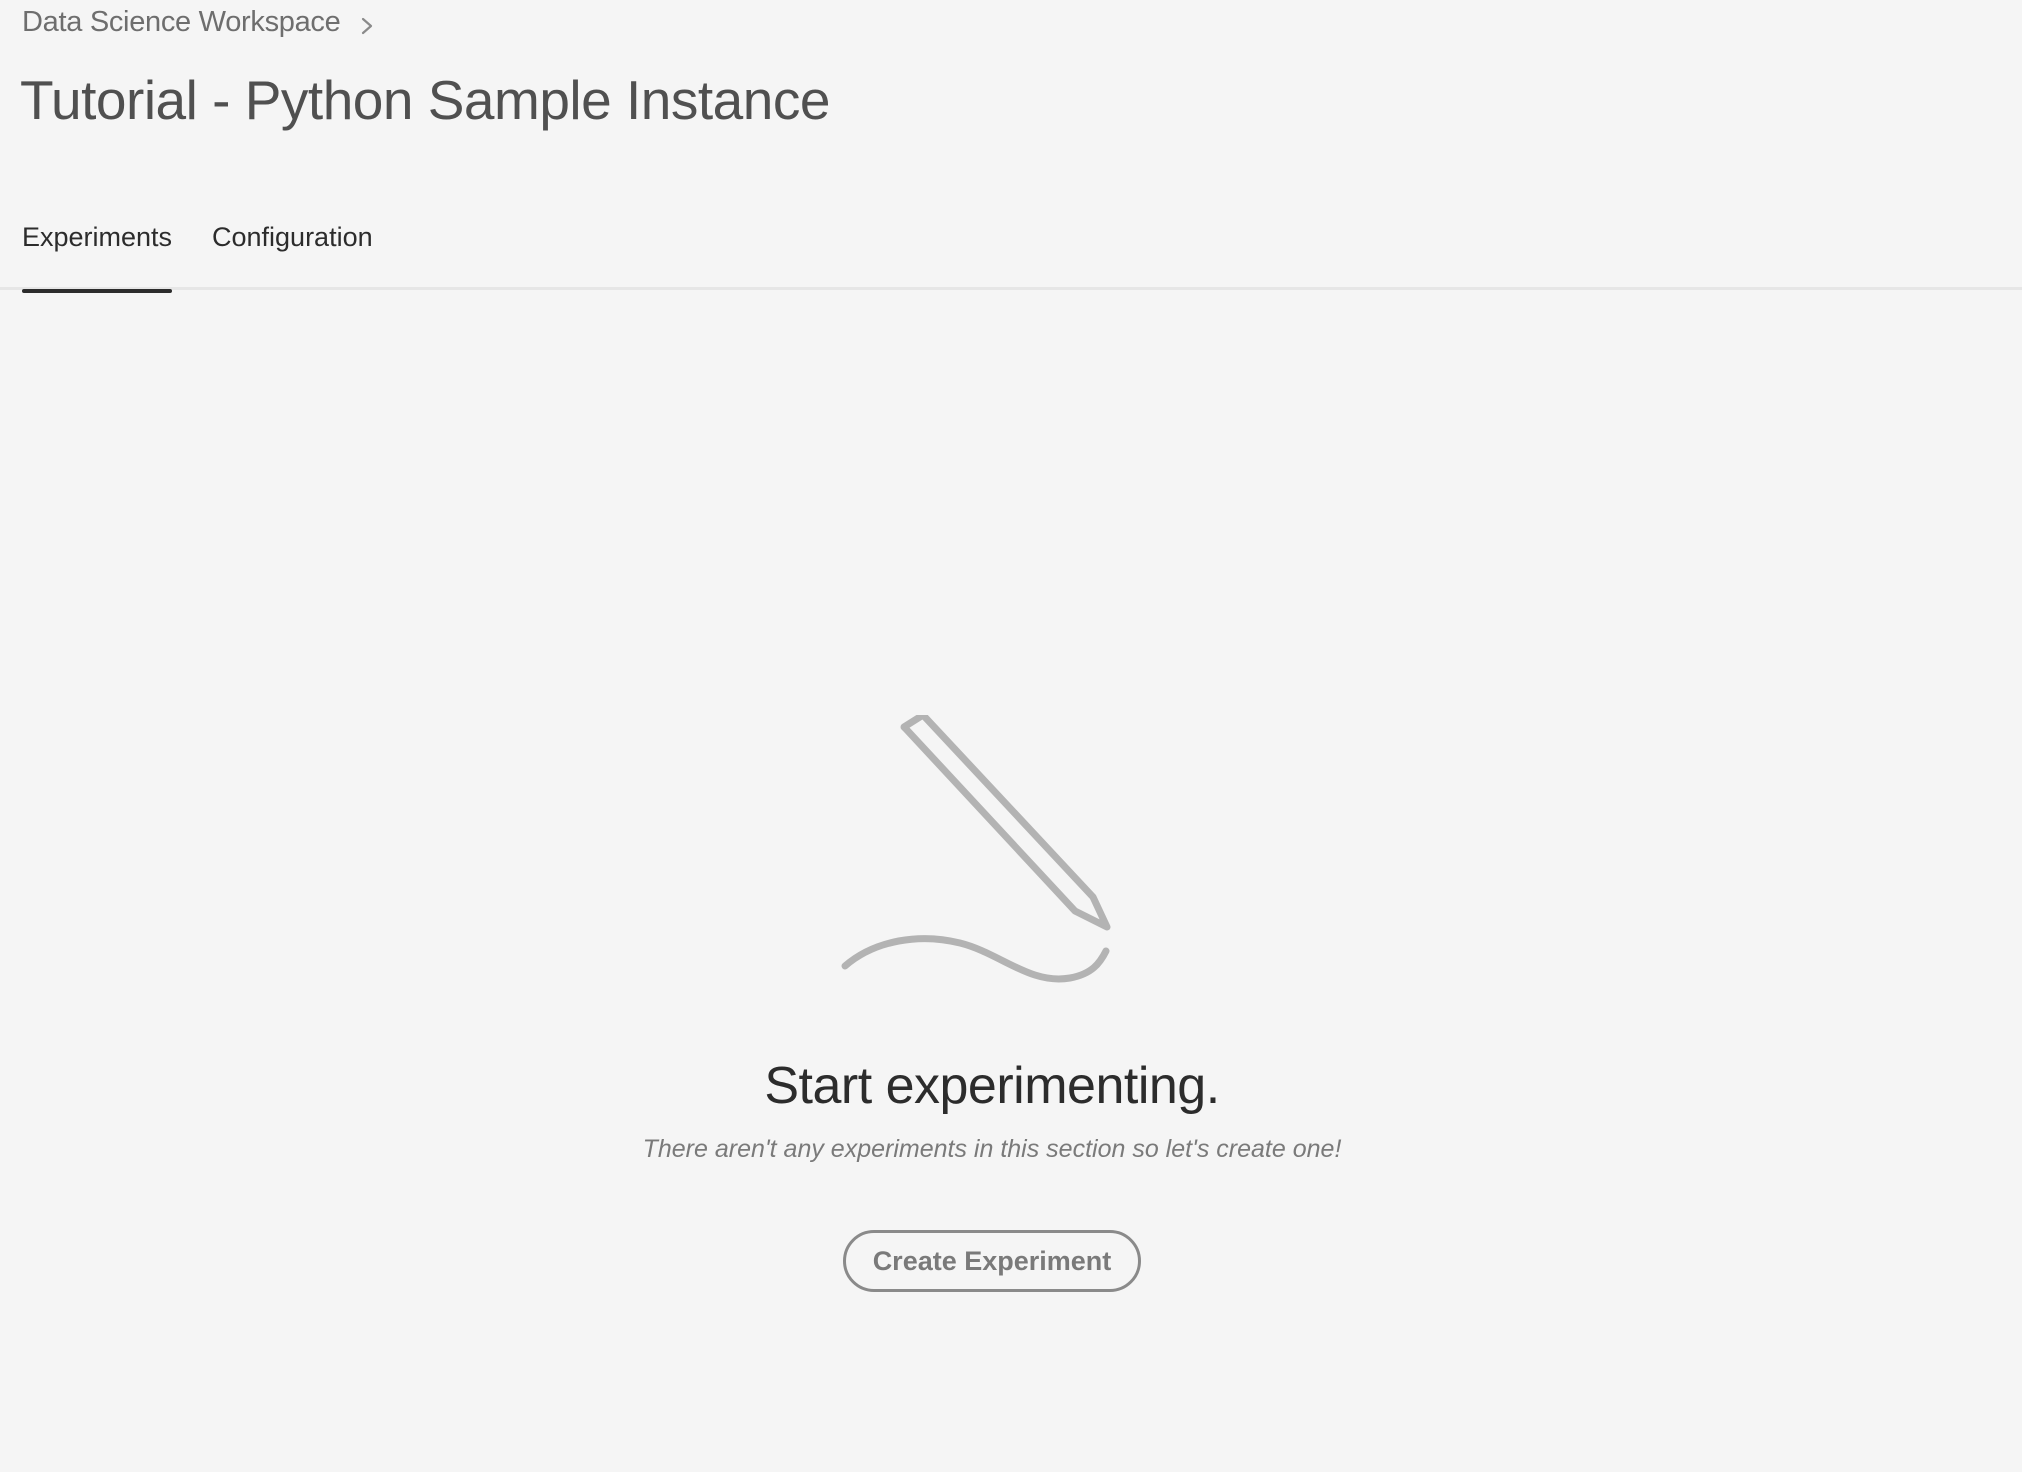 This screenshot has height=1472, width=2022. What do you see at coordinates (292, 256) in the screenshot?
I see `tab-configuration: Configuration` at bounding box center [292, 256].